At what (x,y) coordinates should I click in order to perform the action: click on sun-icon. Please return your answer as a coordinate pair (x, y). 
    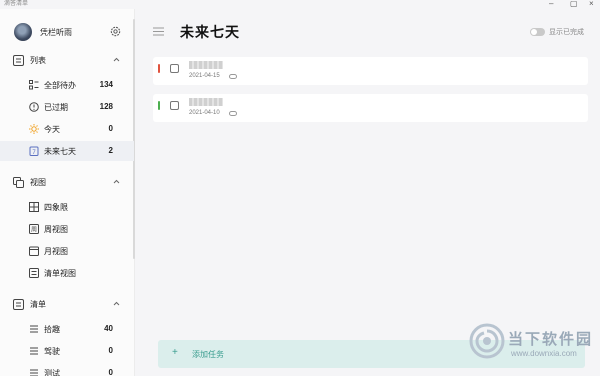
    Looking at the image, I should click on (34, 129).